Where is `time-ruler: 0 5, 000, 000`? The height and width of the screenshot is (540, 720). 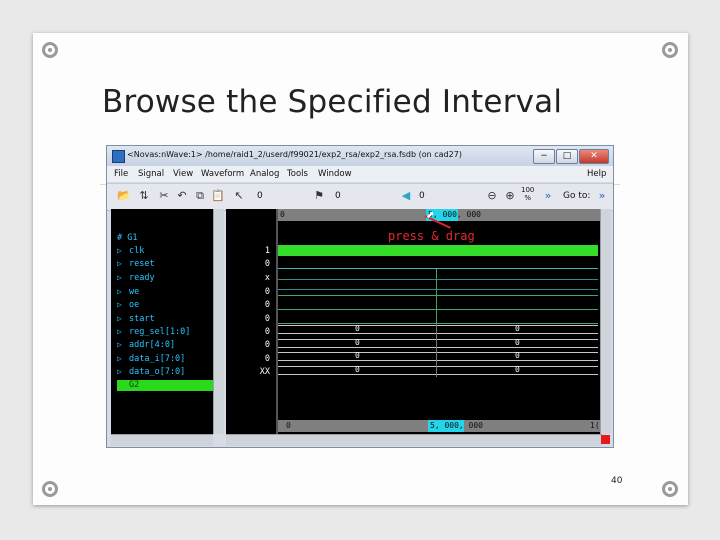 time-ruler: 0 5, 000, 000 is located at coordinates (440, 215).